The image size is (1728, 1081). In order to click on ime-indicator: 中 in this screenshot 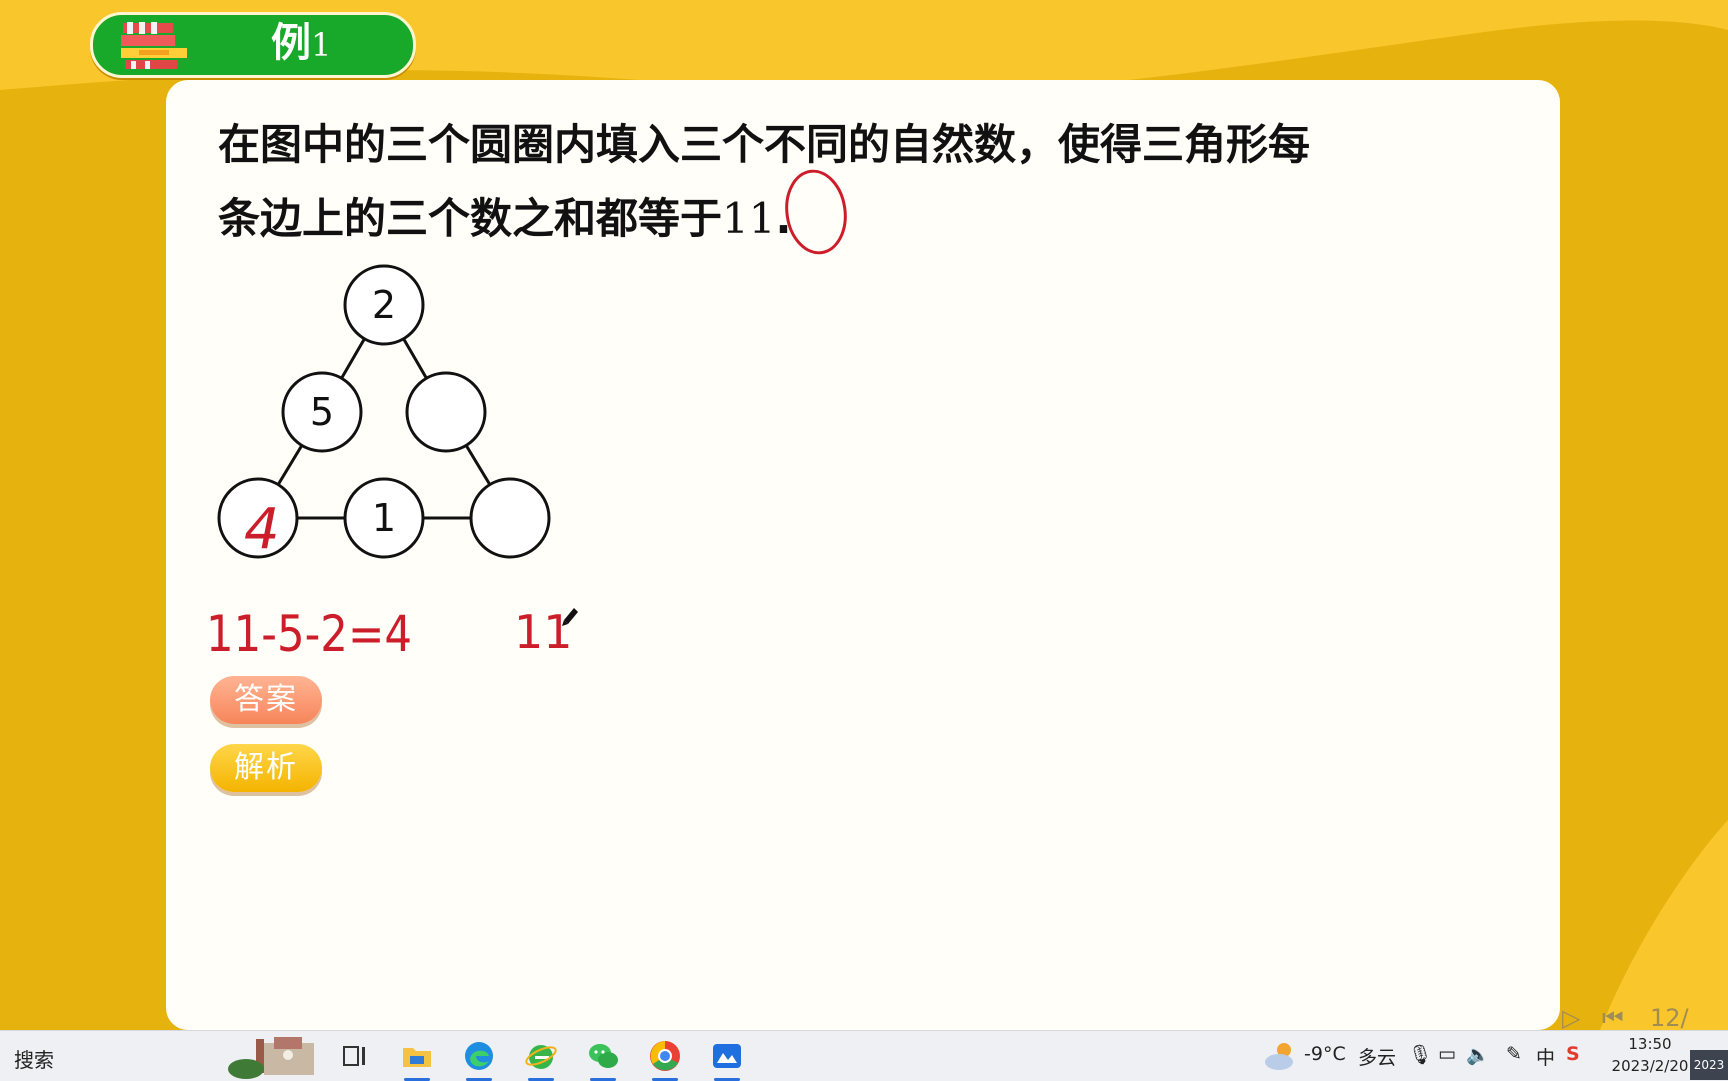, I will do `click(1545, 1056)`.